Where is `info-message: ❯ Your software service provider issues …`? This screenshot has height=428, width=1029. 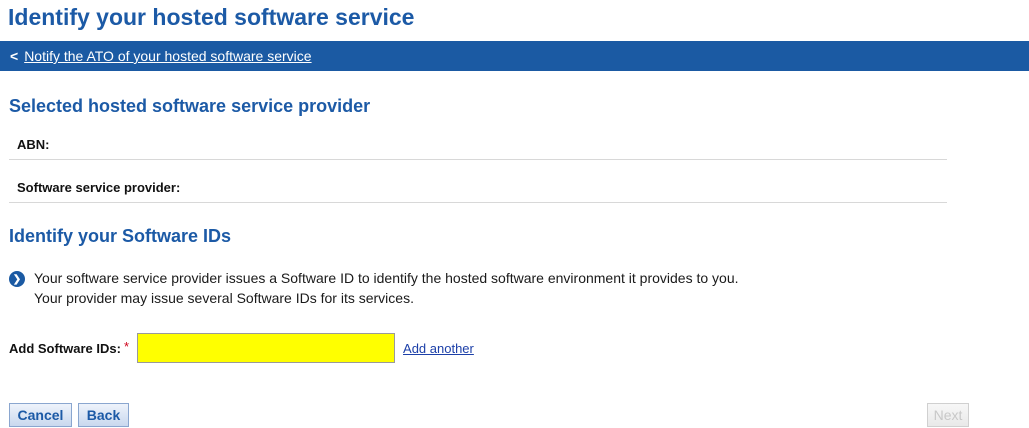 info-message: ❯ Your software service provider issues … is located at coordinates (489, 288).